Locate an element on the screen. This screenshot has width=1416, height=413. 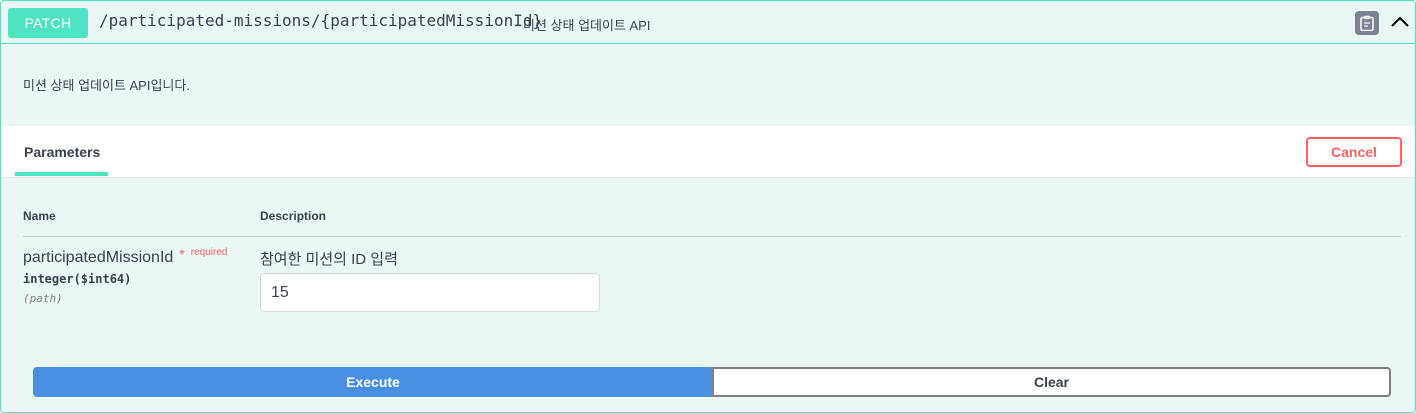
parameter-name-cell: participatedMissionId * required is located at coordinates (125, 256).